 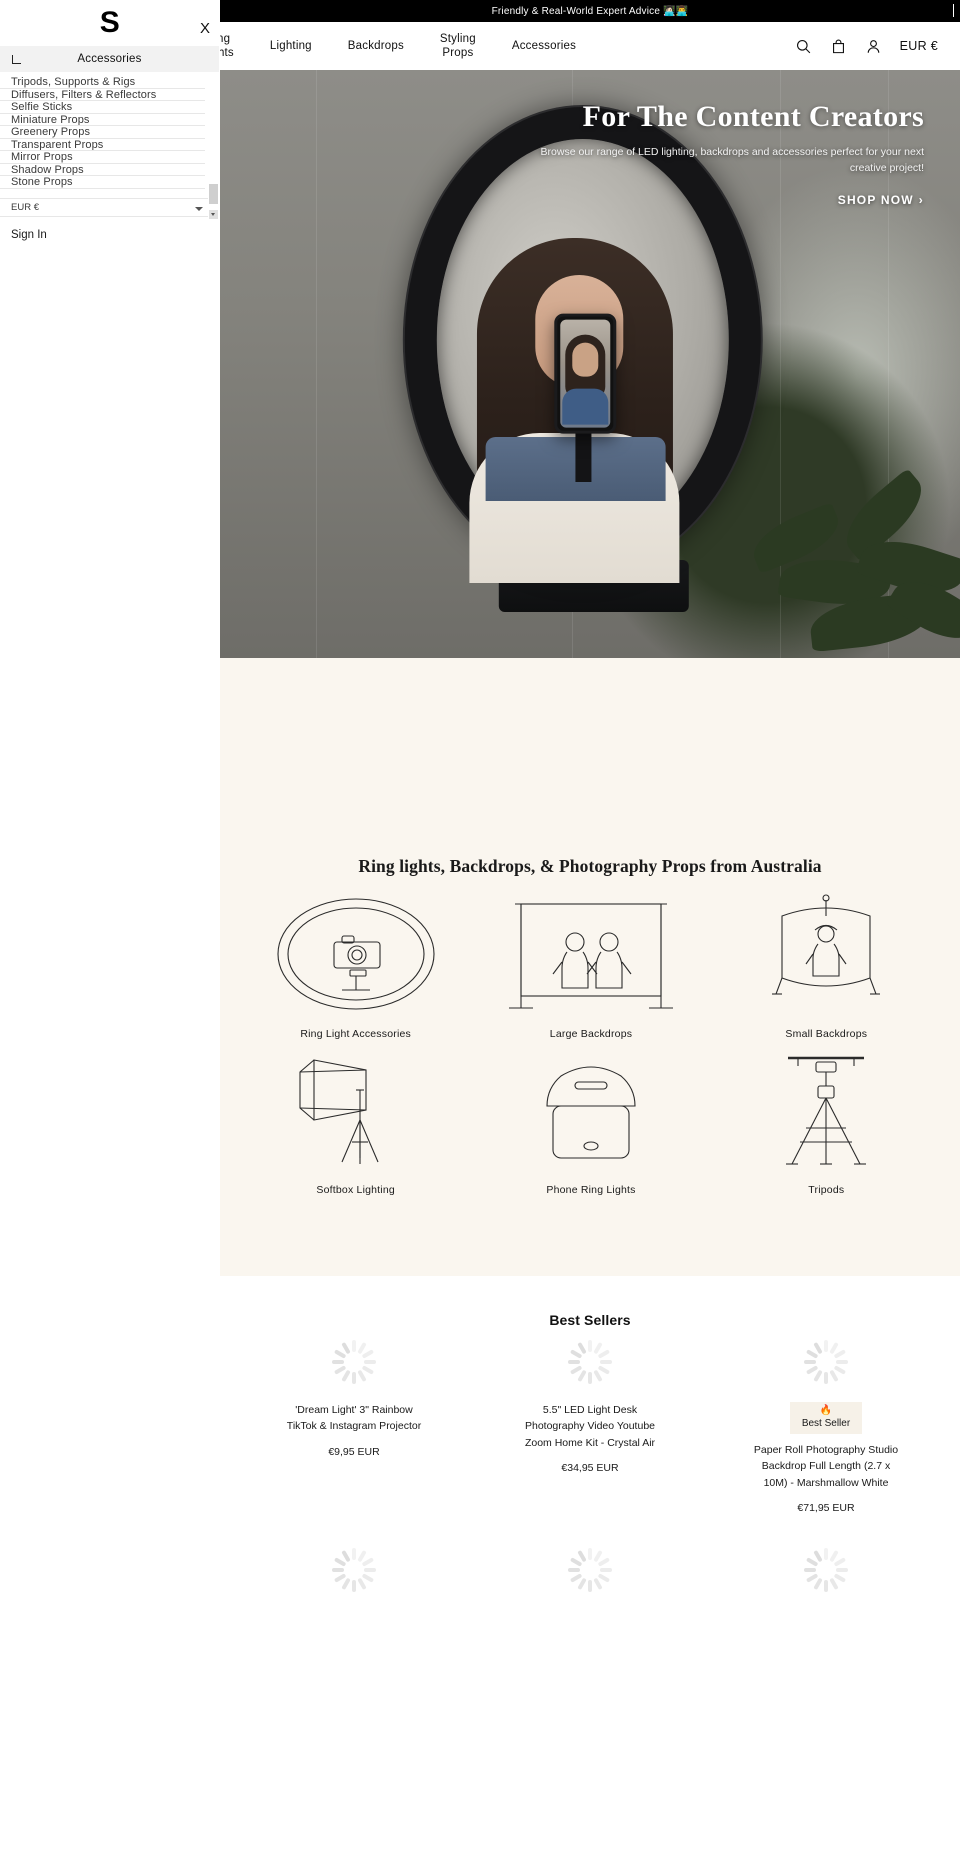 What do you see at coordinates (590, 1320) in the screenshot?
I see `best-sellers-title: Best Sellers` at bounding box center [590, 1320].